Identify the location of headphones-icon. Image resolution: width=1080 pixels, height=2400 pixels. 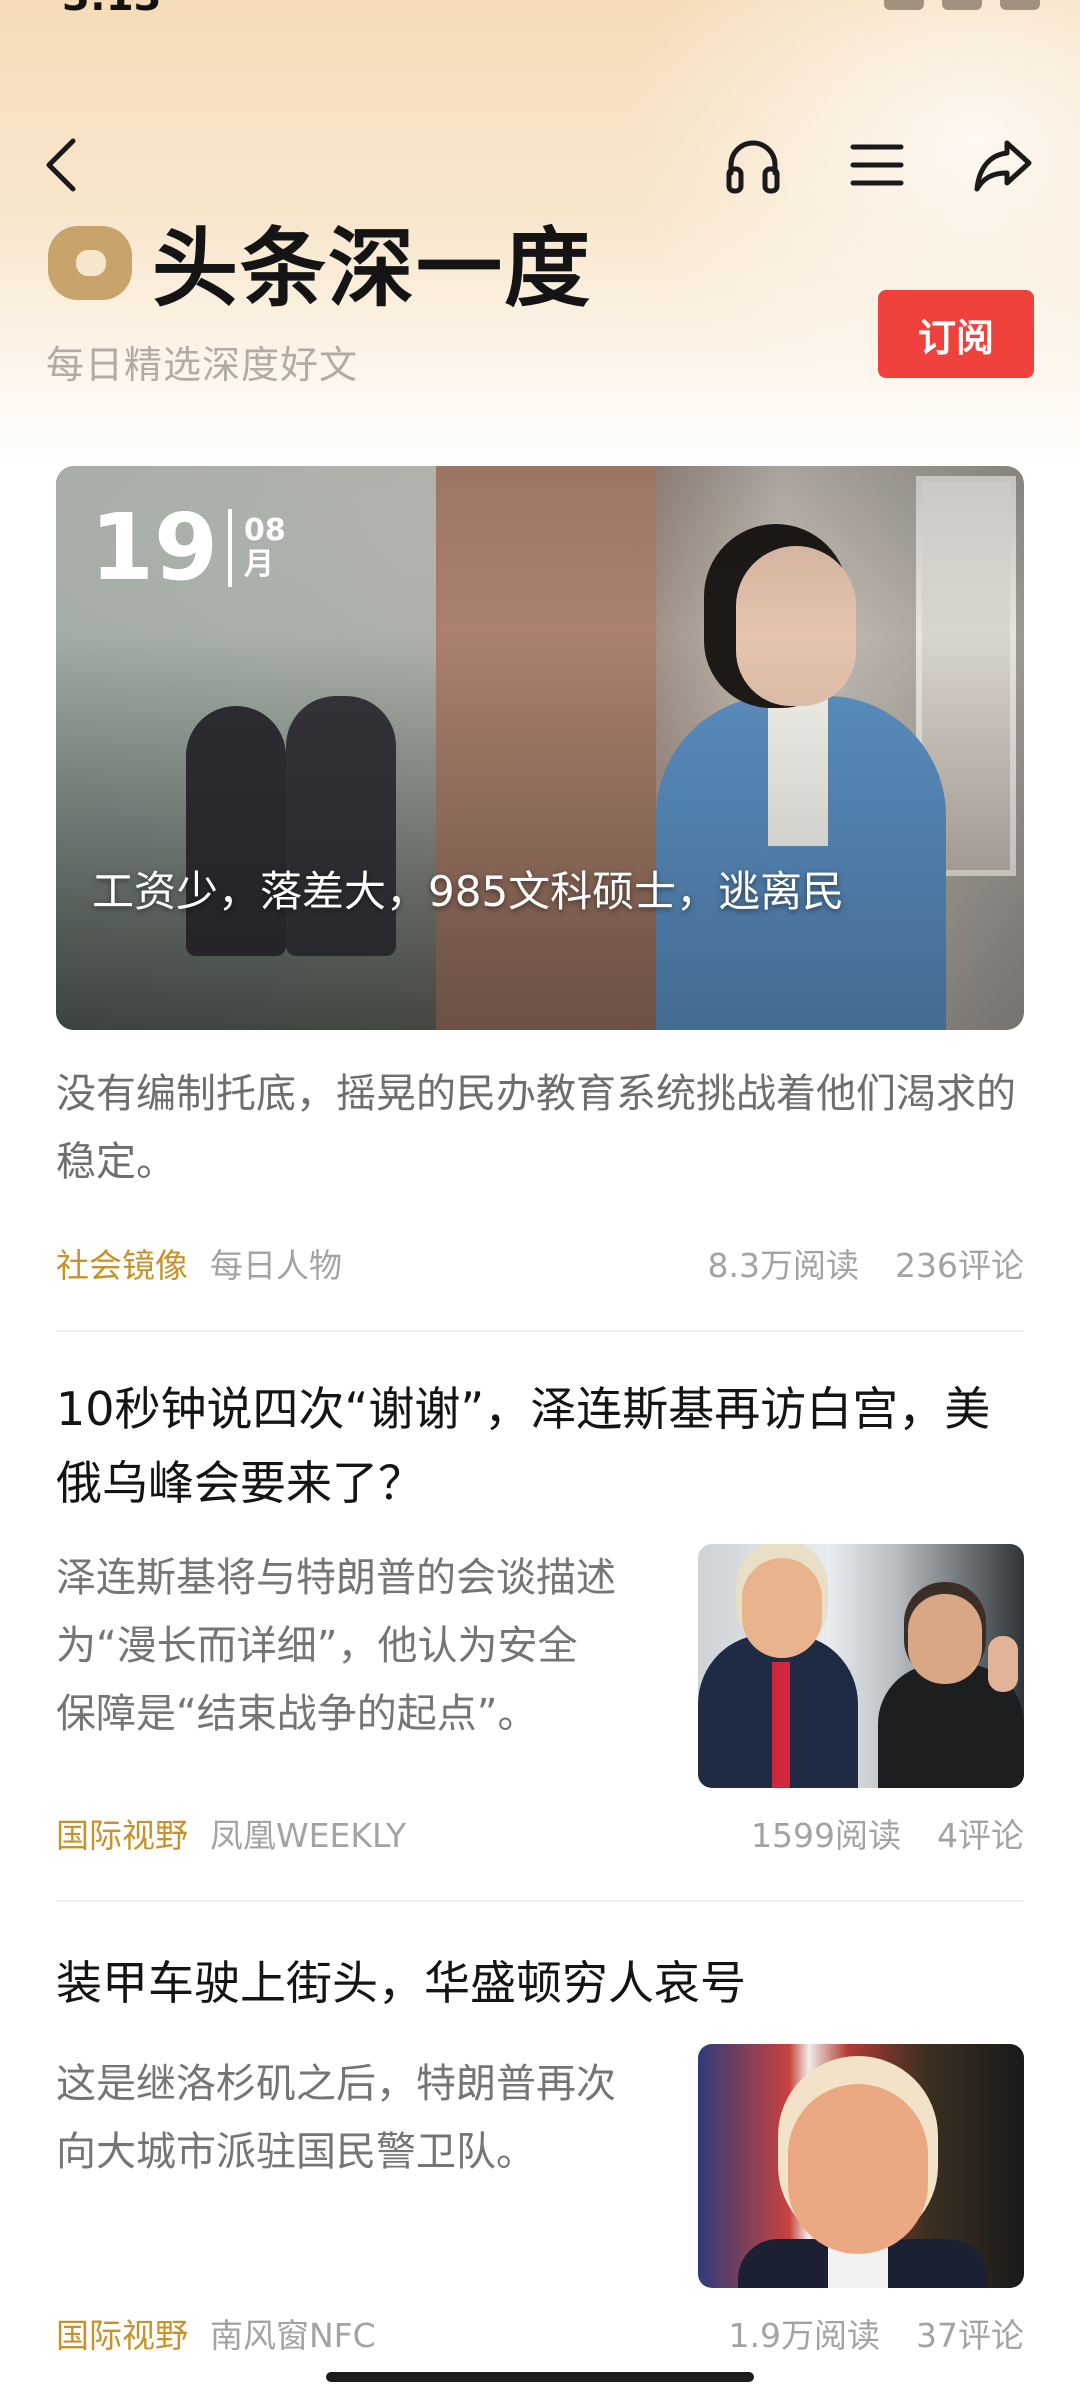
(753, 167).